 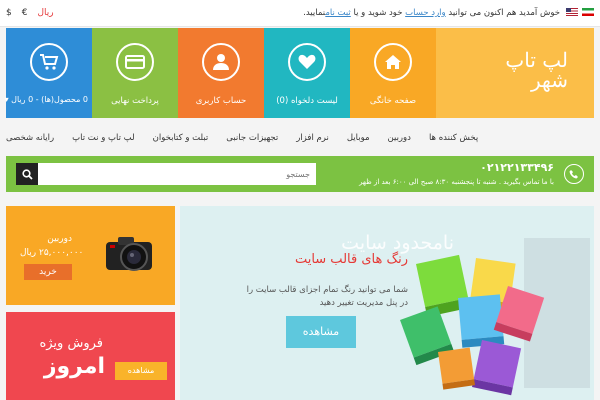 What do you see at coordinates (351, 259) in the screenshot?
I see `slider-title: رنگ های قالب سایت` at bounding box center [351, 259].